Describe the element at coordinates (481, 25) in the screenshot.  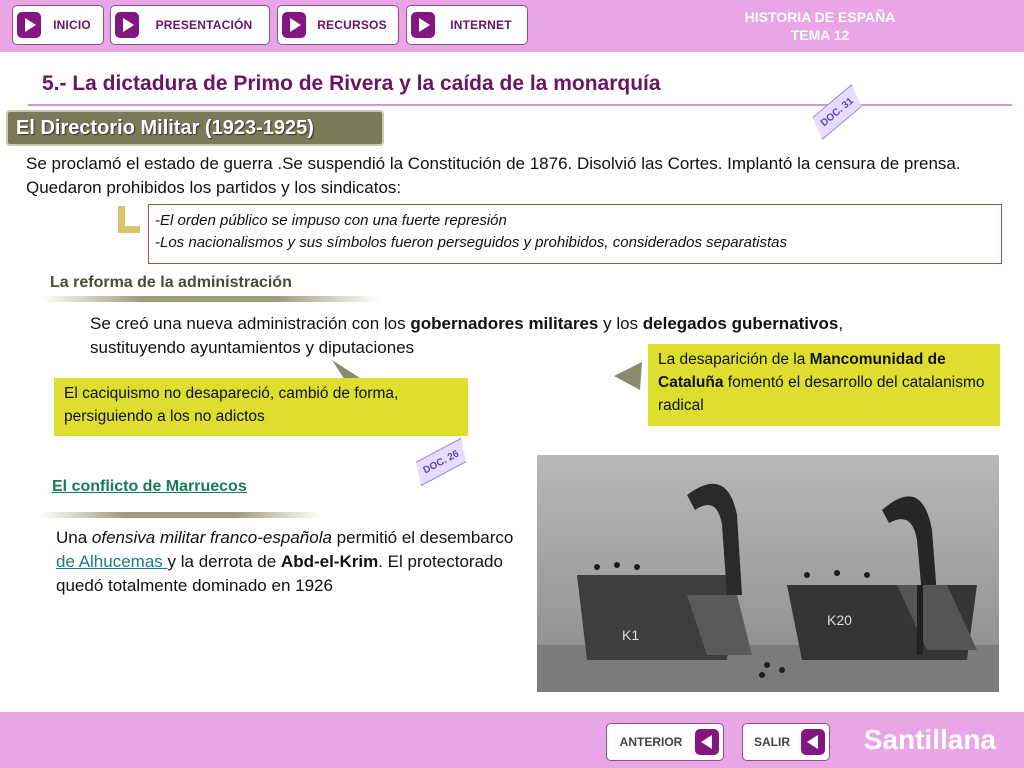
I see `nav-internet-label: INTERNET` at that location.